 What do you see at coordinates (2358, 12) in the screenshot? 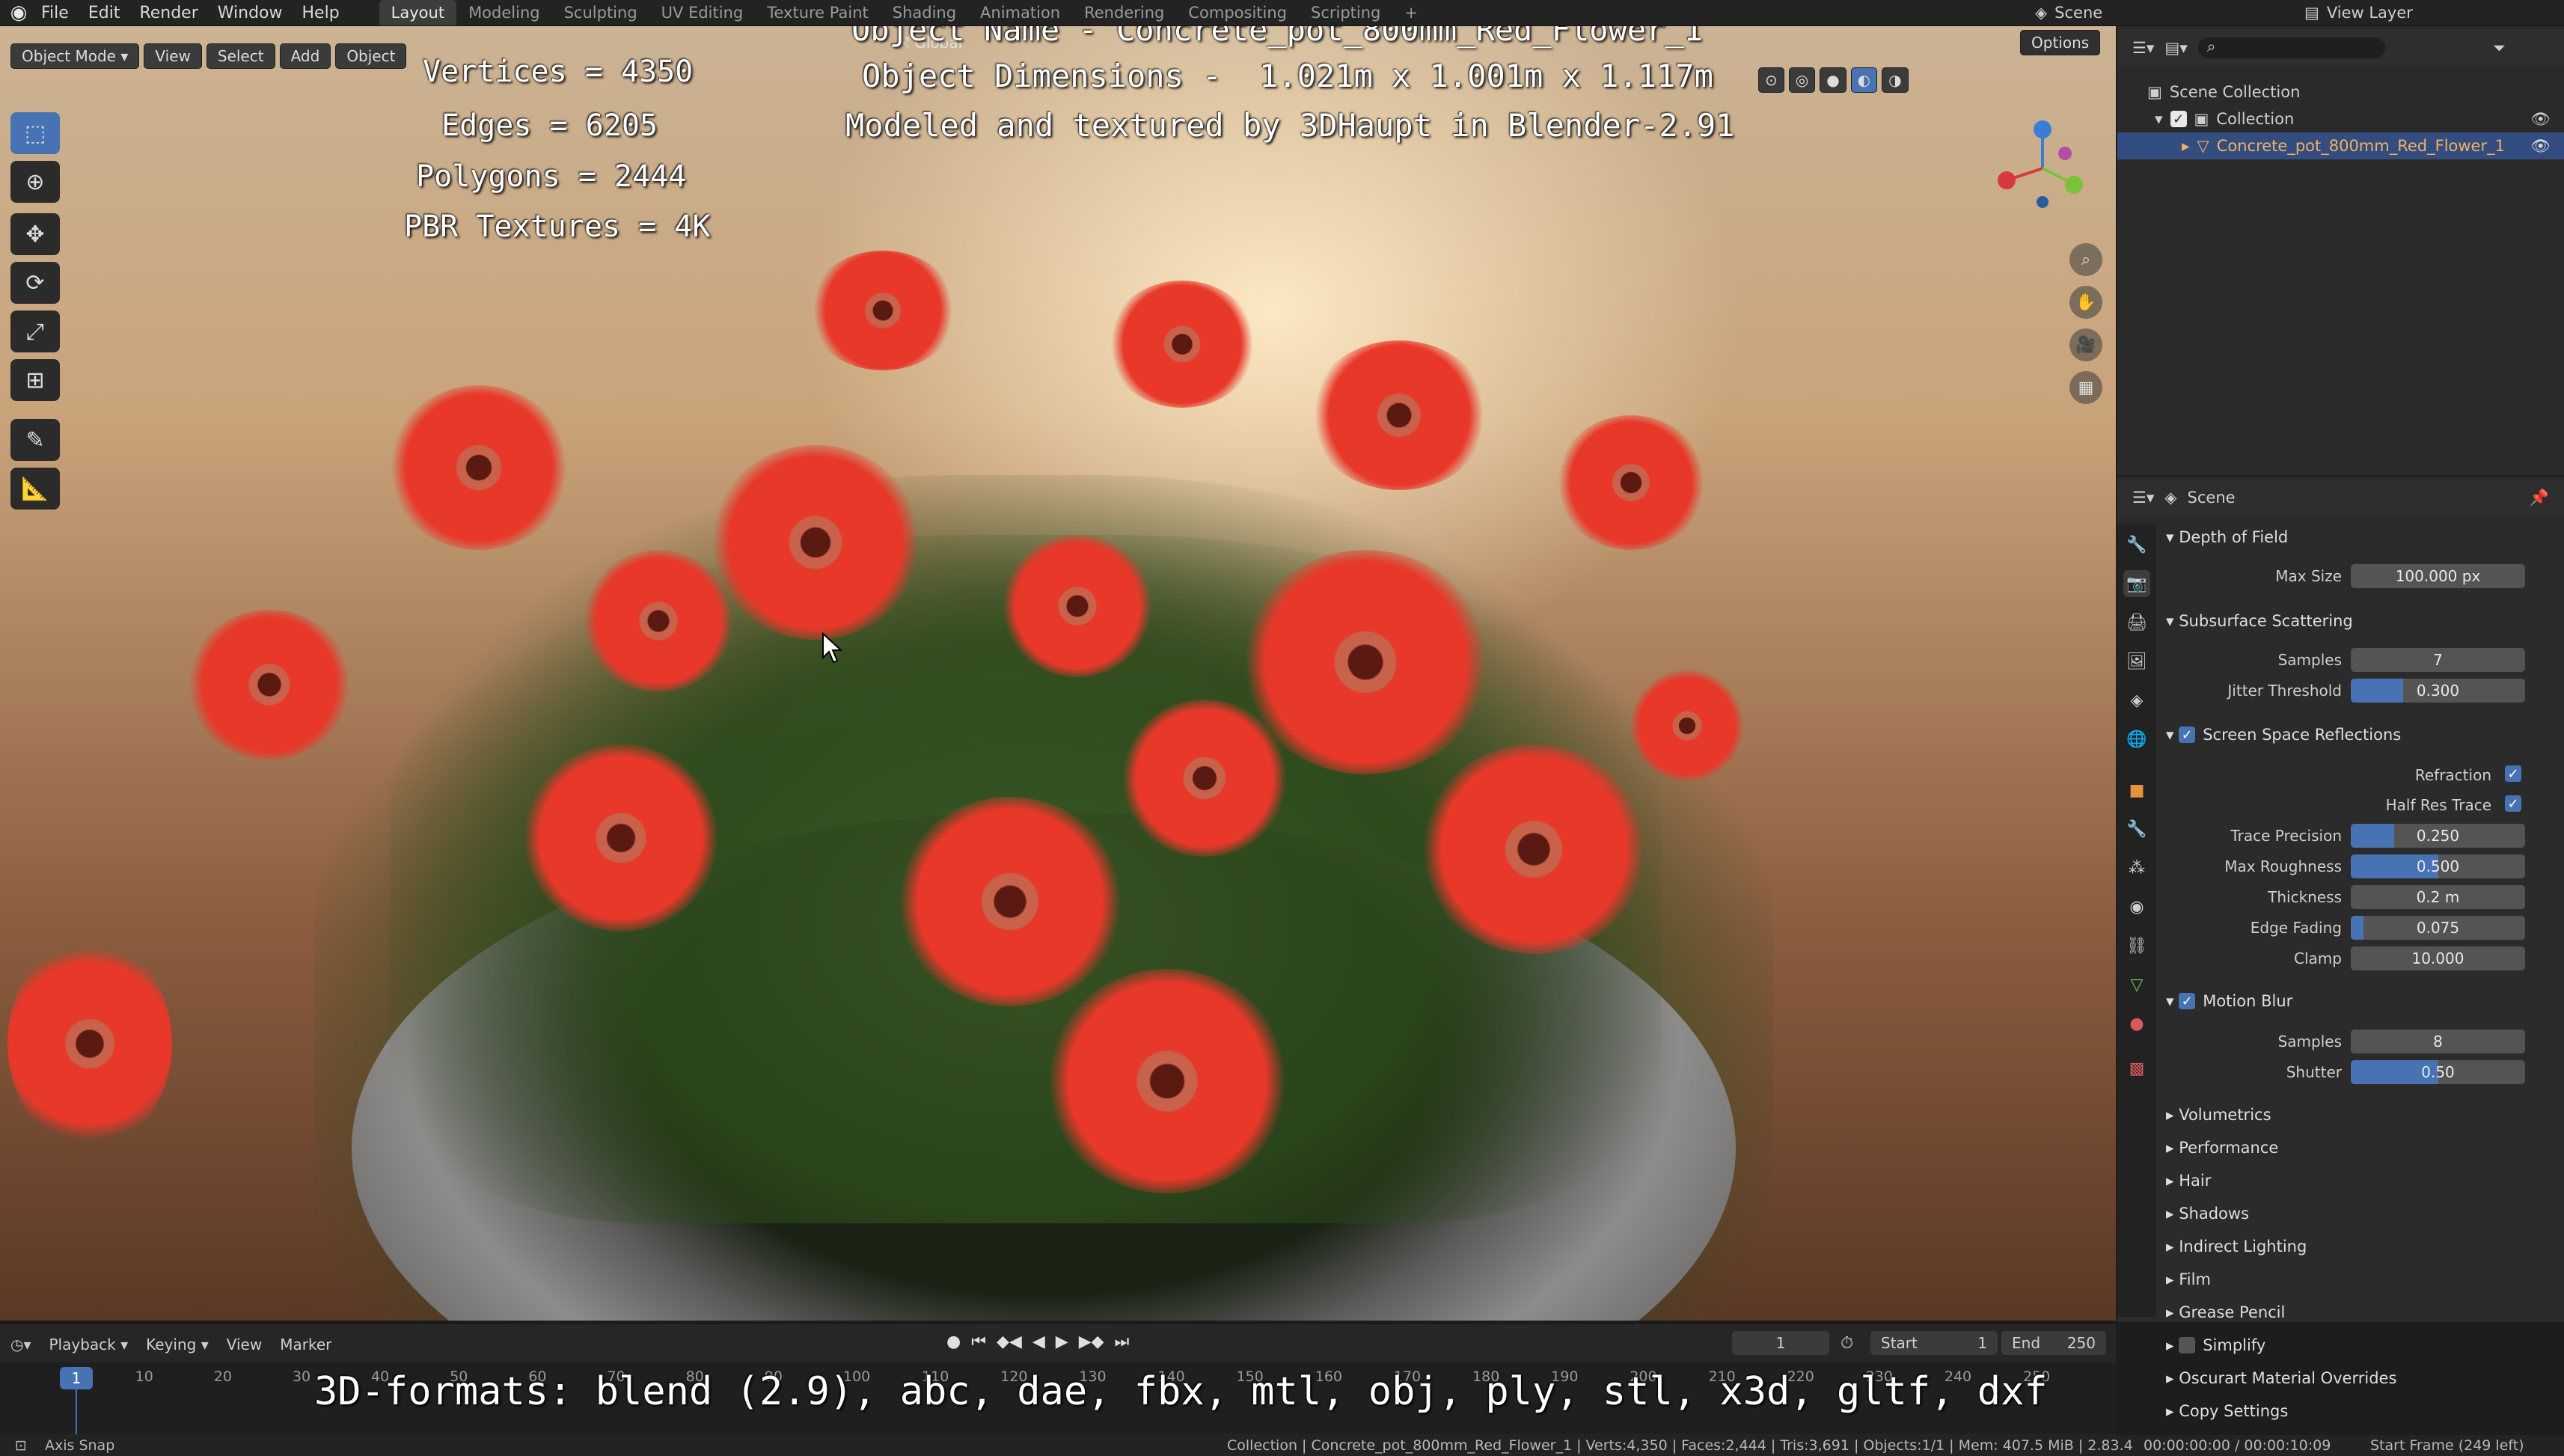
I see `view-layer-selector: ▤ View Layer` at bounding box center [2358, 12].